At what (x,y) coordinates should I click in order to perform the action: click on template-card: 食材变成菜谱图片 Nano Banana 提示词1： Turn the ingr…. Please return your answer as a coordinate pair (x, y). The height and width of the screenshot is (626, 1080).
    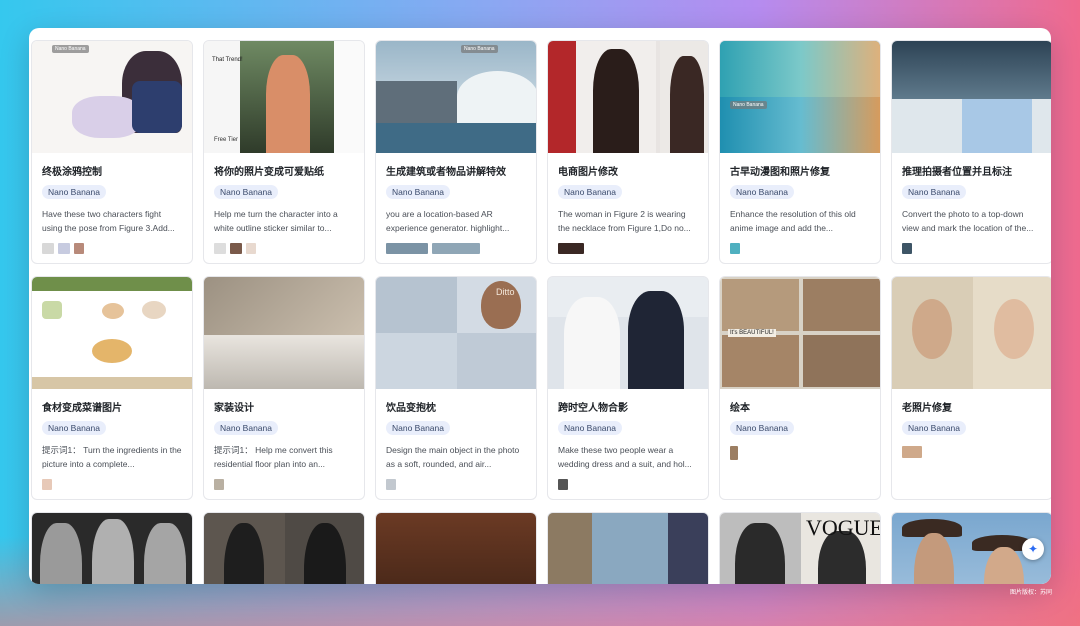
    Looking at the image, I should click on (112, 388).